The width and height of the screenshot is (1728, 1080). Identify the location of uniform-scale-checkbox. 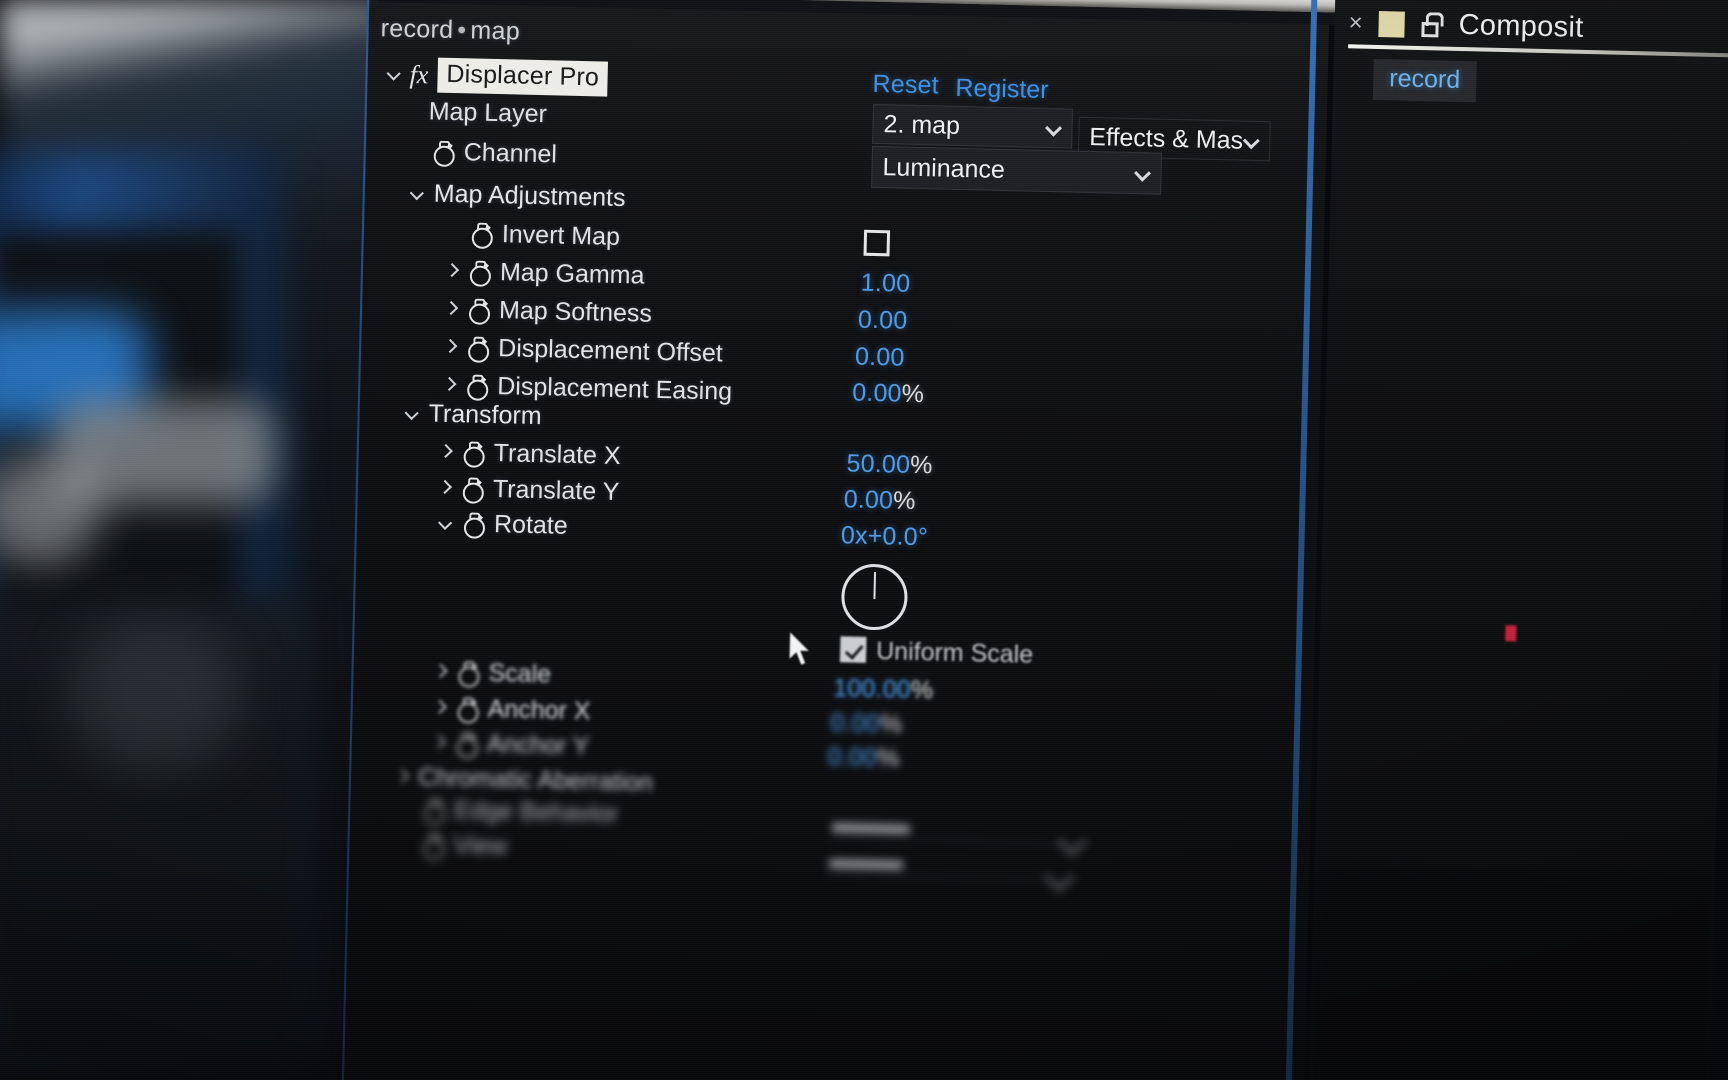
(853, 649).